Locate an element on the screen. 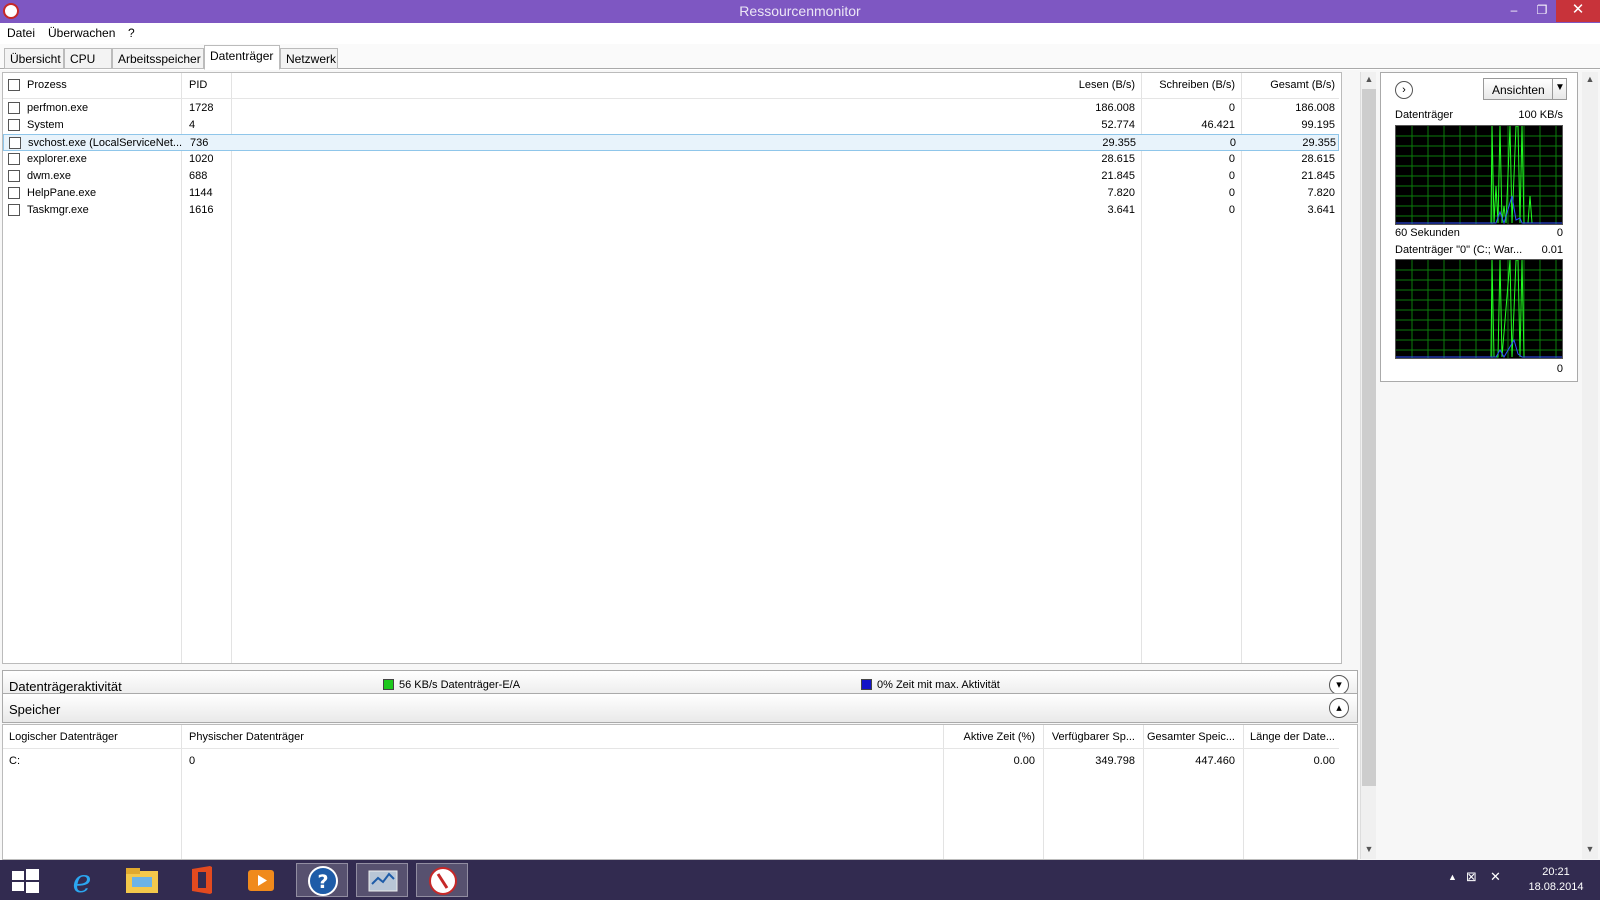 Image resolution: width=1600 pixels, height=901 pixels. svg-text: e is located at coordinates (82, 880).